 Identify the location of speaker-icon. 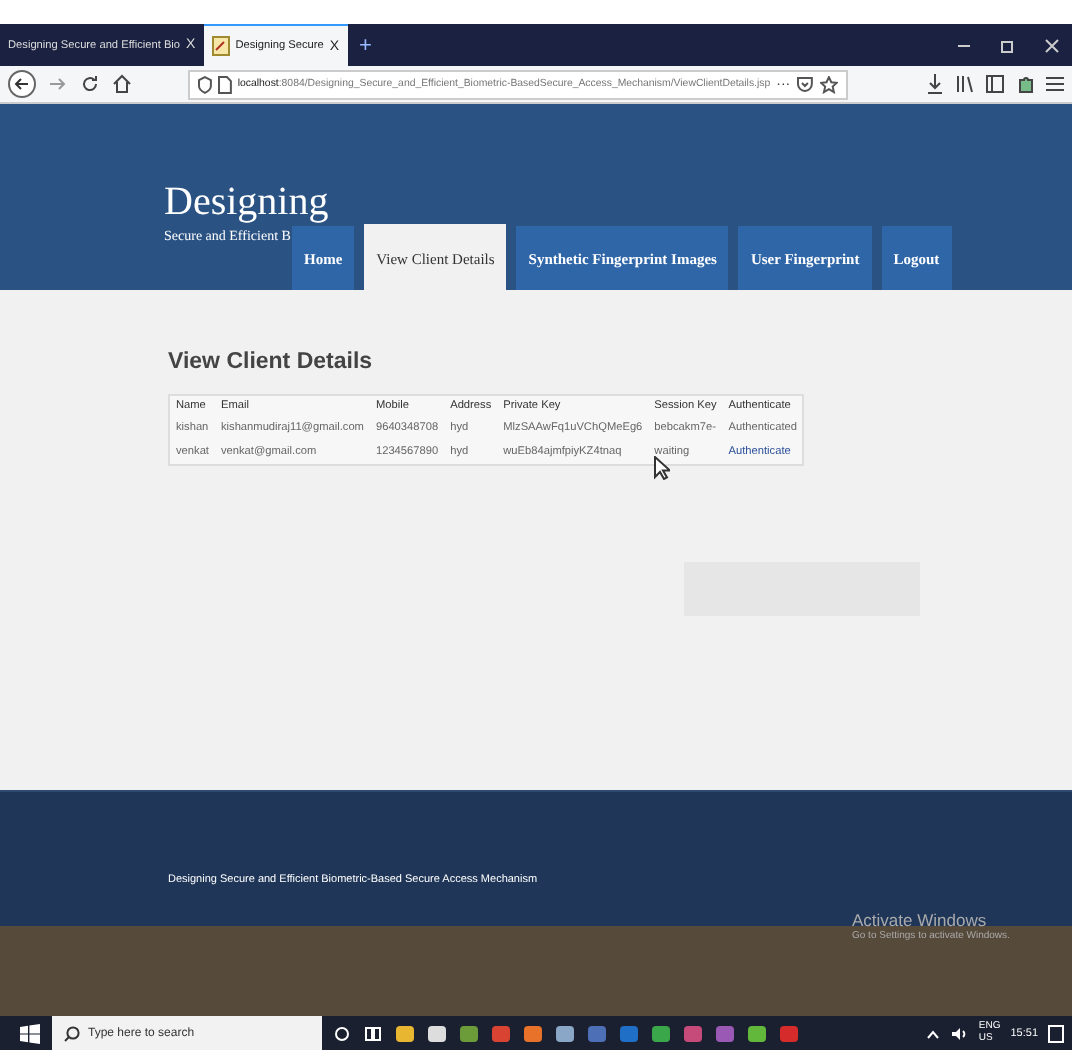
(959, 1033).